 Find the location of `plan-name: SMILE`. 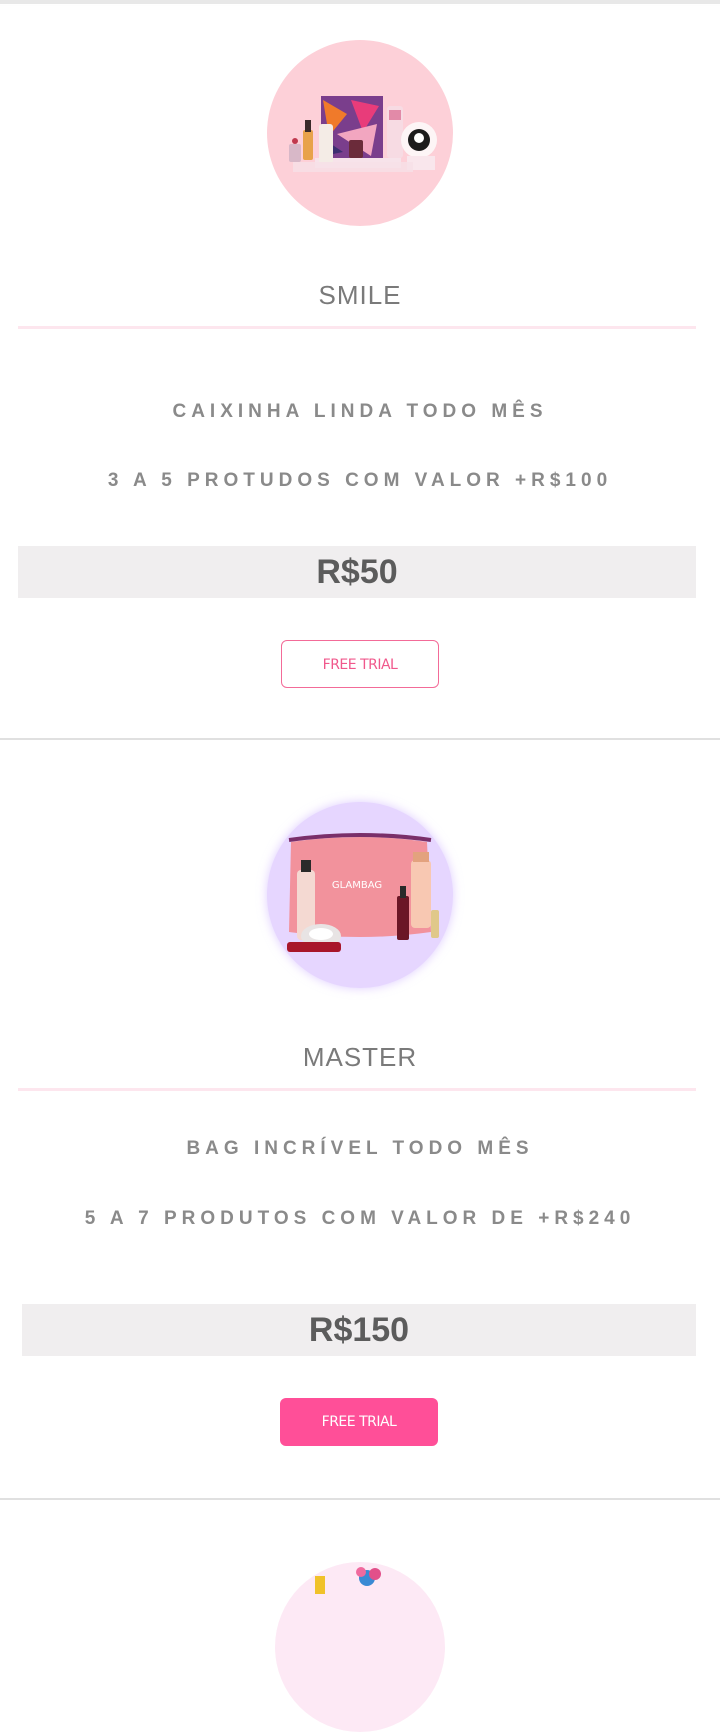

plan-name: SMILE is located at coordinates (360, 295).